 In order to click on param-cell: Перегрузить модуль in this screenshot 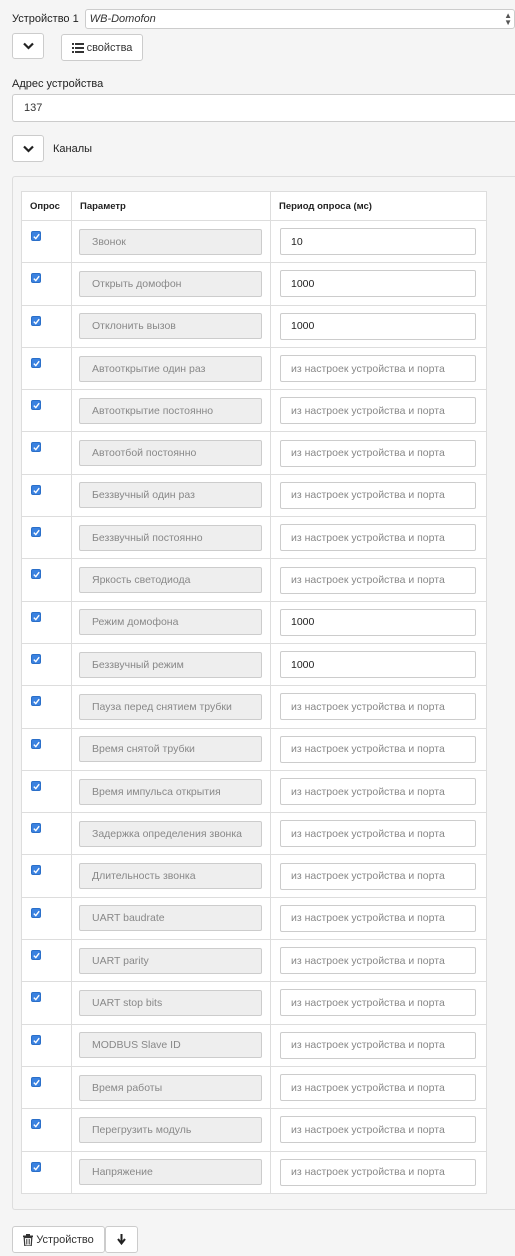, I will do `click(171, 1130)`.